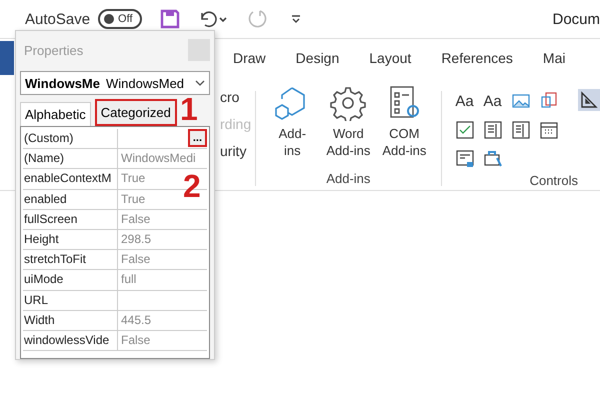 The width and height of the screenshot is (600, 400). Describe the element at coordinates (54, 50) in the screenshot. I see `panel-title: Properties` at that location.